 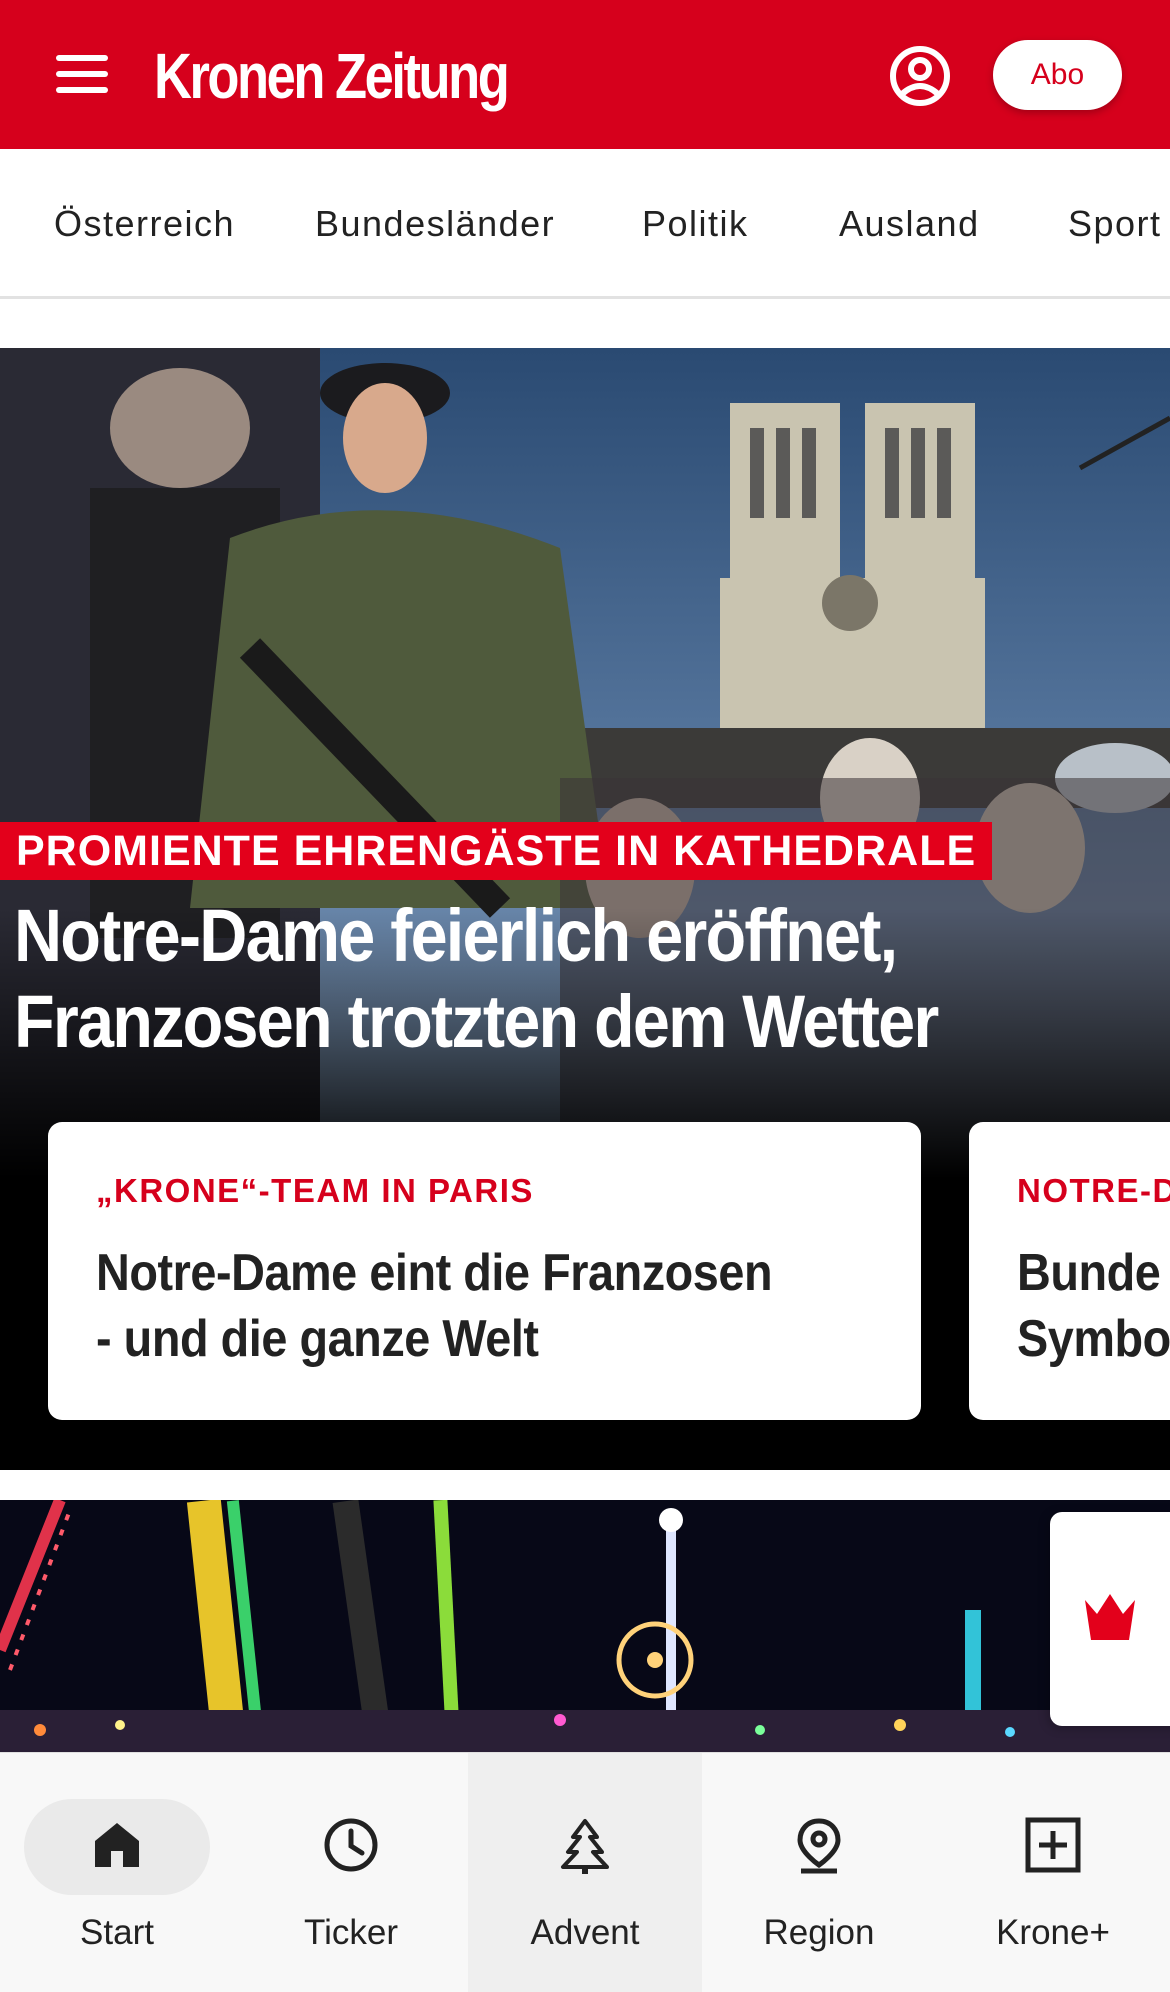 What do you see at coordinates (1093, 1306) in the screenshot?
I see `card-title: Bunde Symbo` at bounding box center [1093, 1306].